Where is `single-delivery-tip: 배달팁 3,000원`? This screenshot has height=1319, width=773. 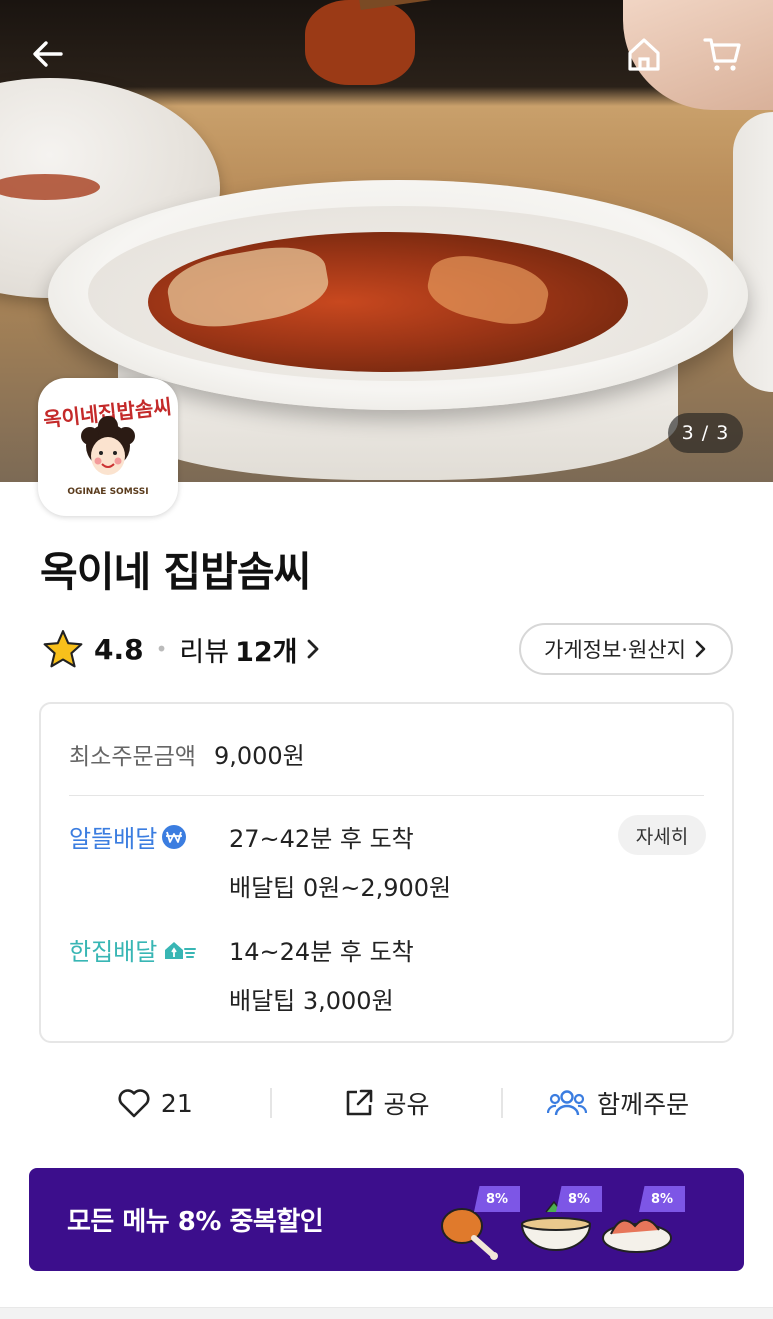
single-delivery-tip: 배달팁 3,000원 is located at coordinates (311, 1001).